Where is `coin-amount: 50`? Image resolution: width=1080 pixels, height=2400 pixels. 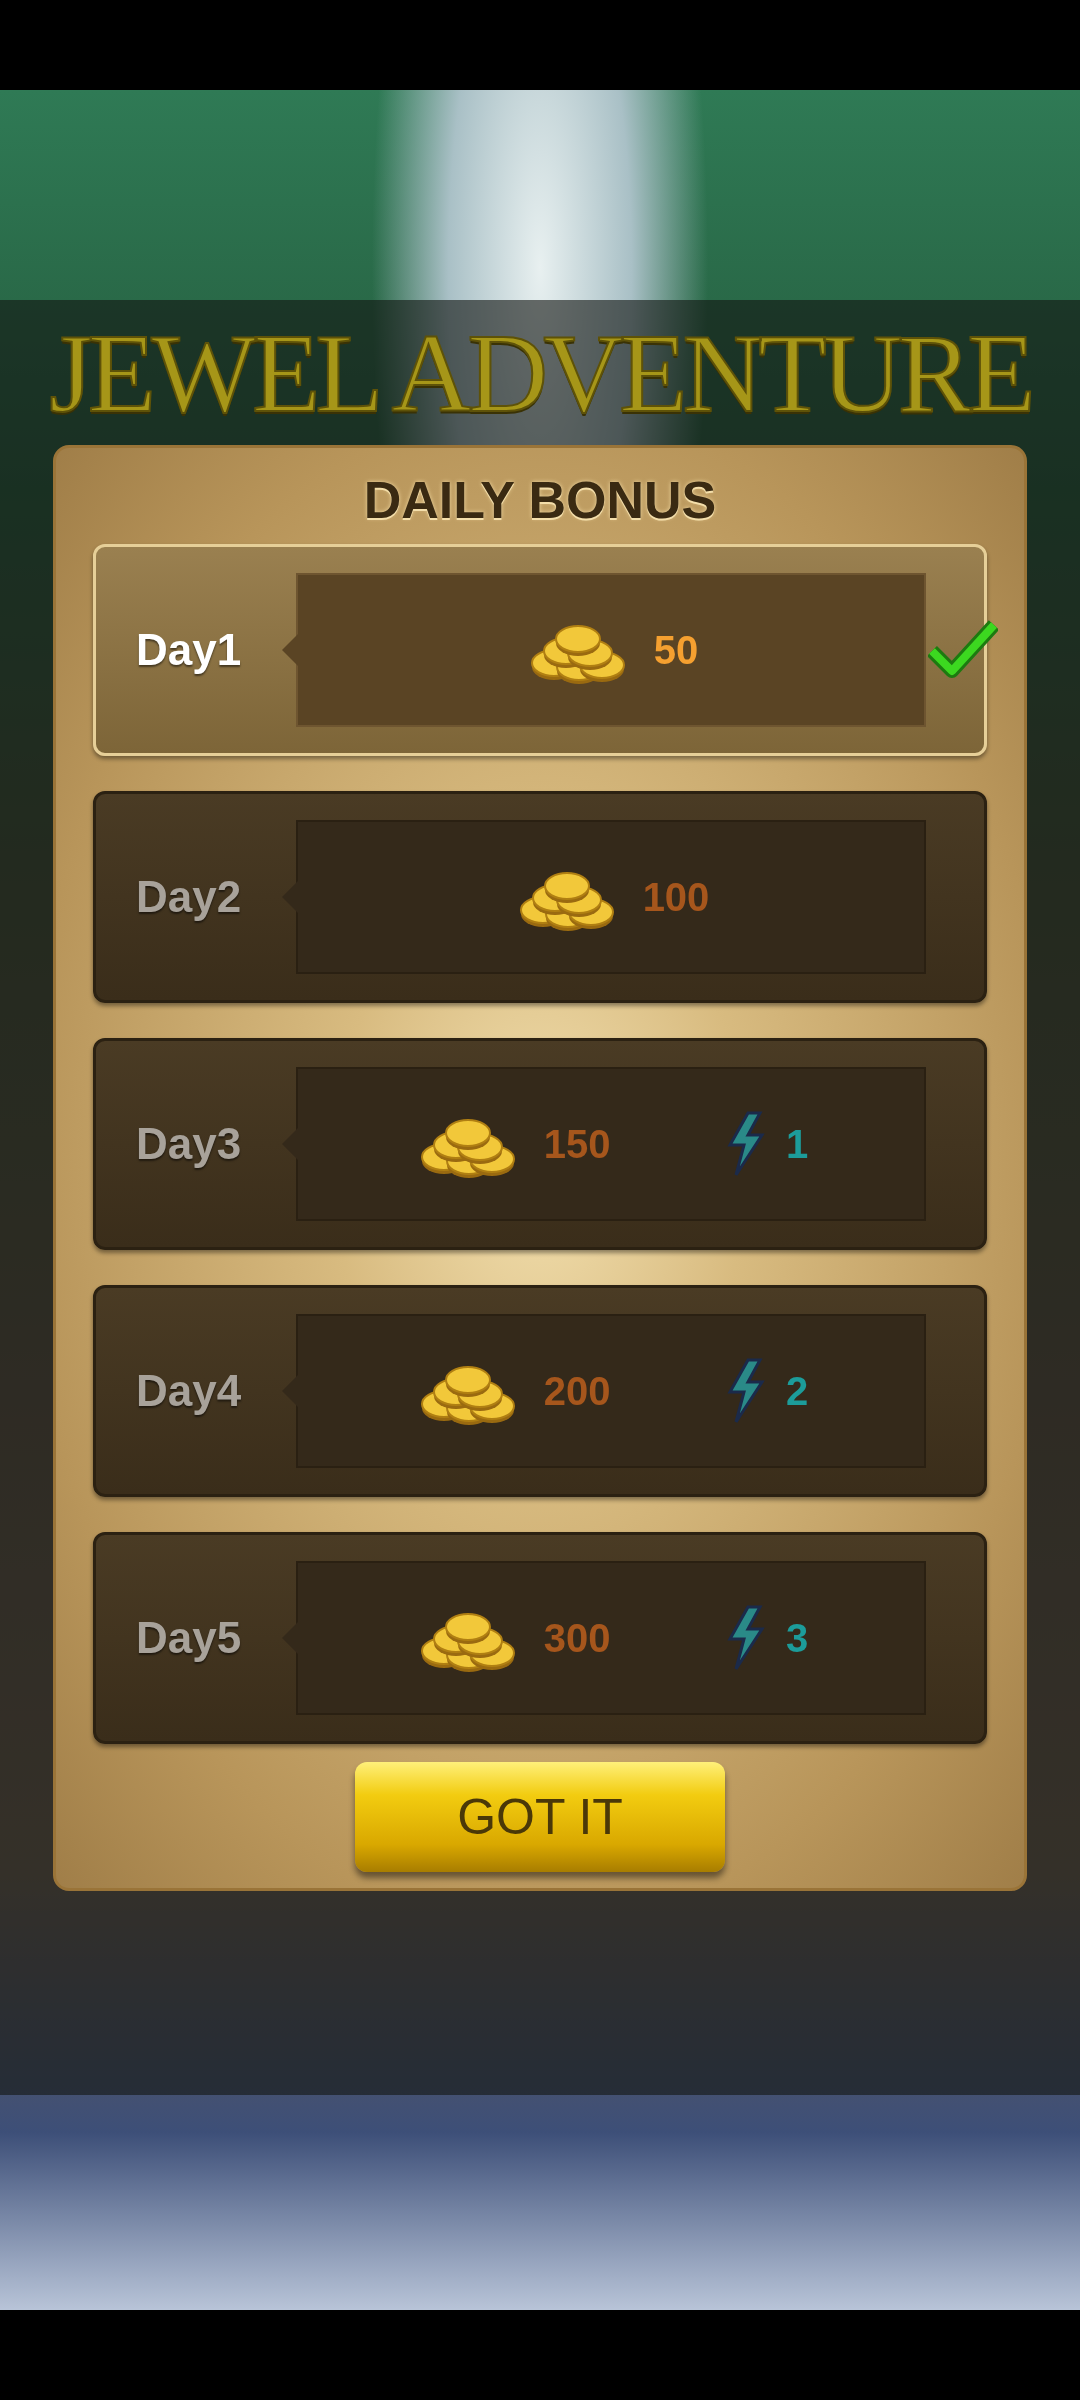
coin-amount: 50 is located at coordinates (676, 650).